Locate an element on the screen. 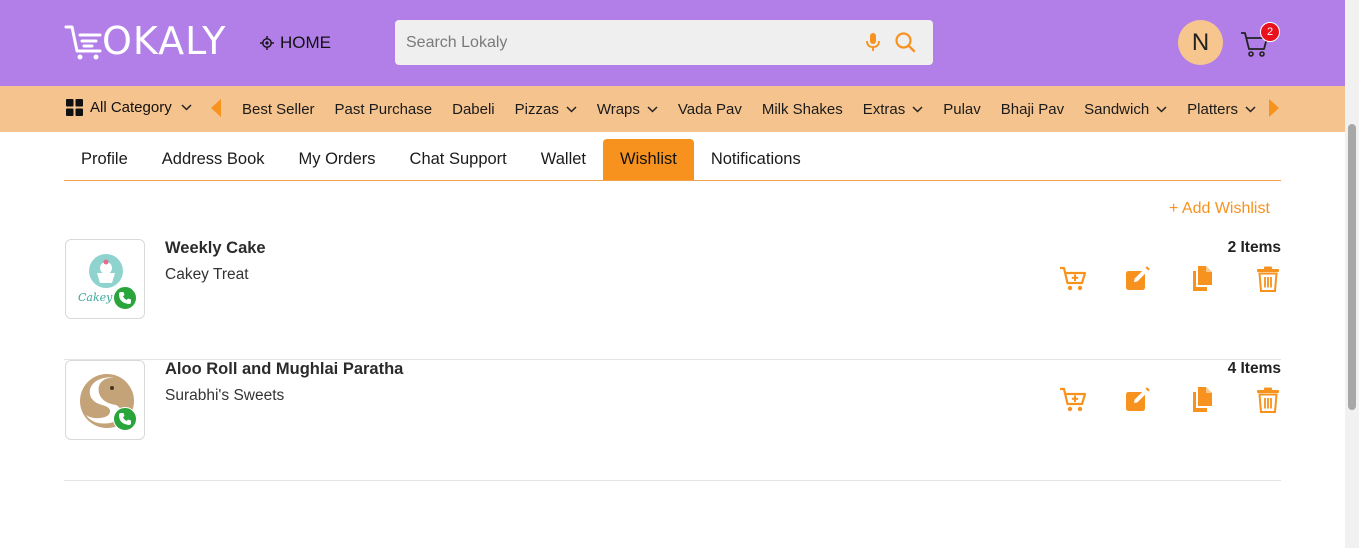  lokaly-logo: OKALY is located at coordinates (145, 41).